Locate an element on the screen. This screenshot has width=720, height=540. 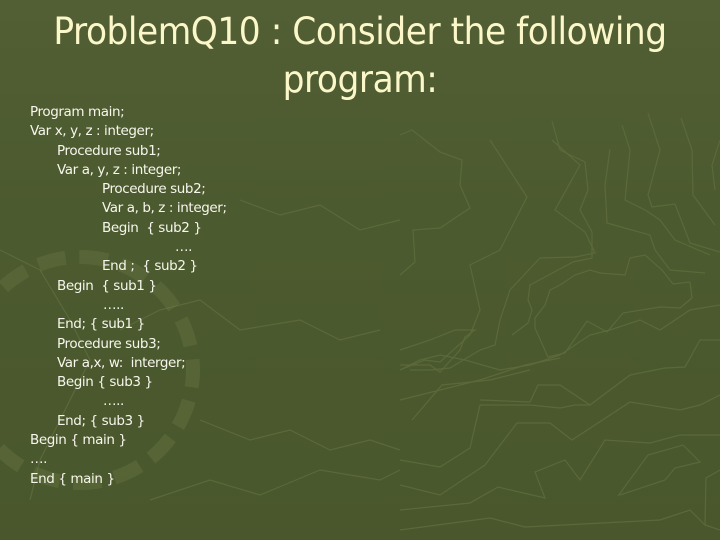
code-line: Var a, b, z : integer; is located at coordinates (164, 208).